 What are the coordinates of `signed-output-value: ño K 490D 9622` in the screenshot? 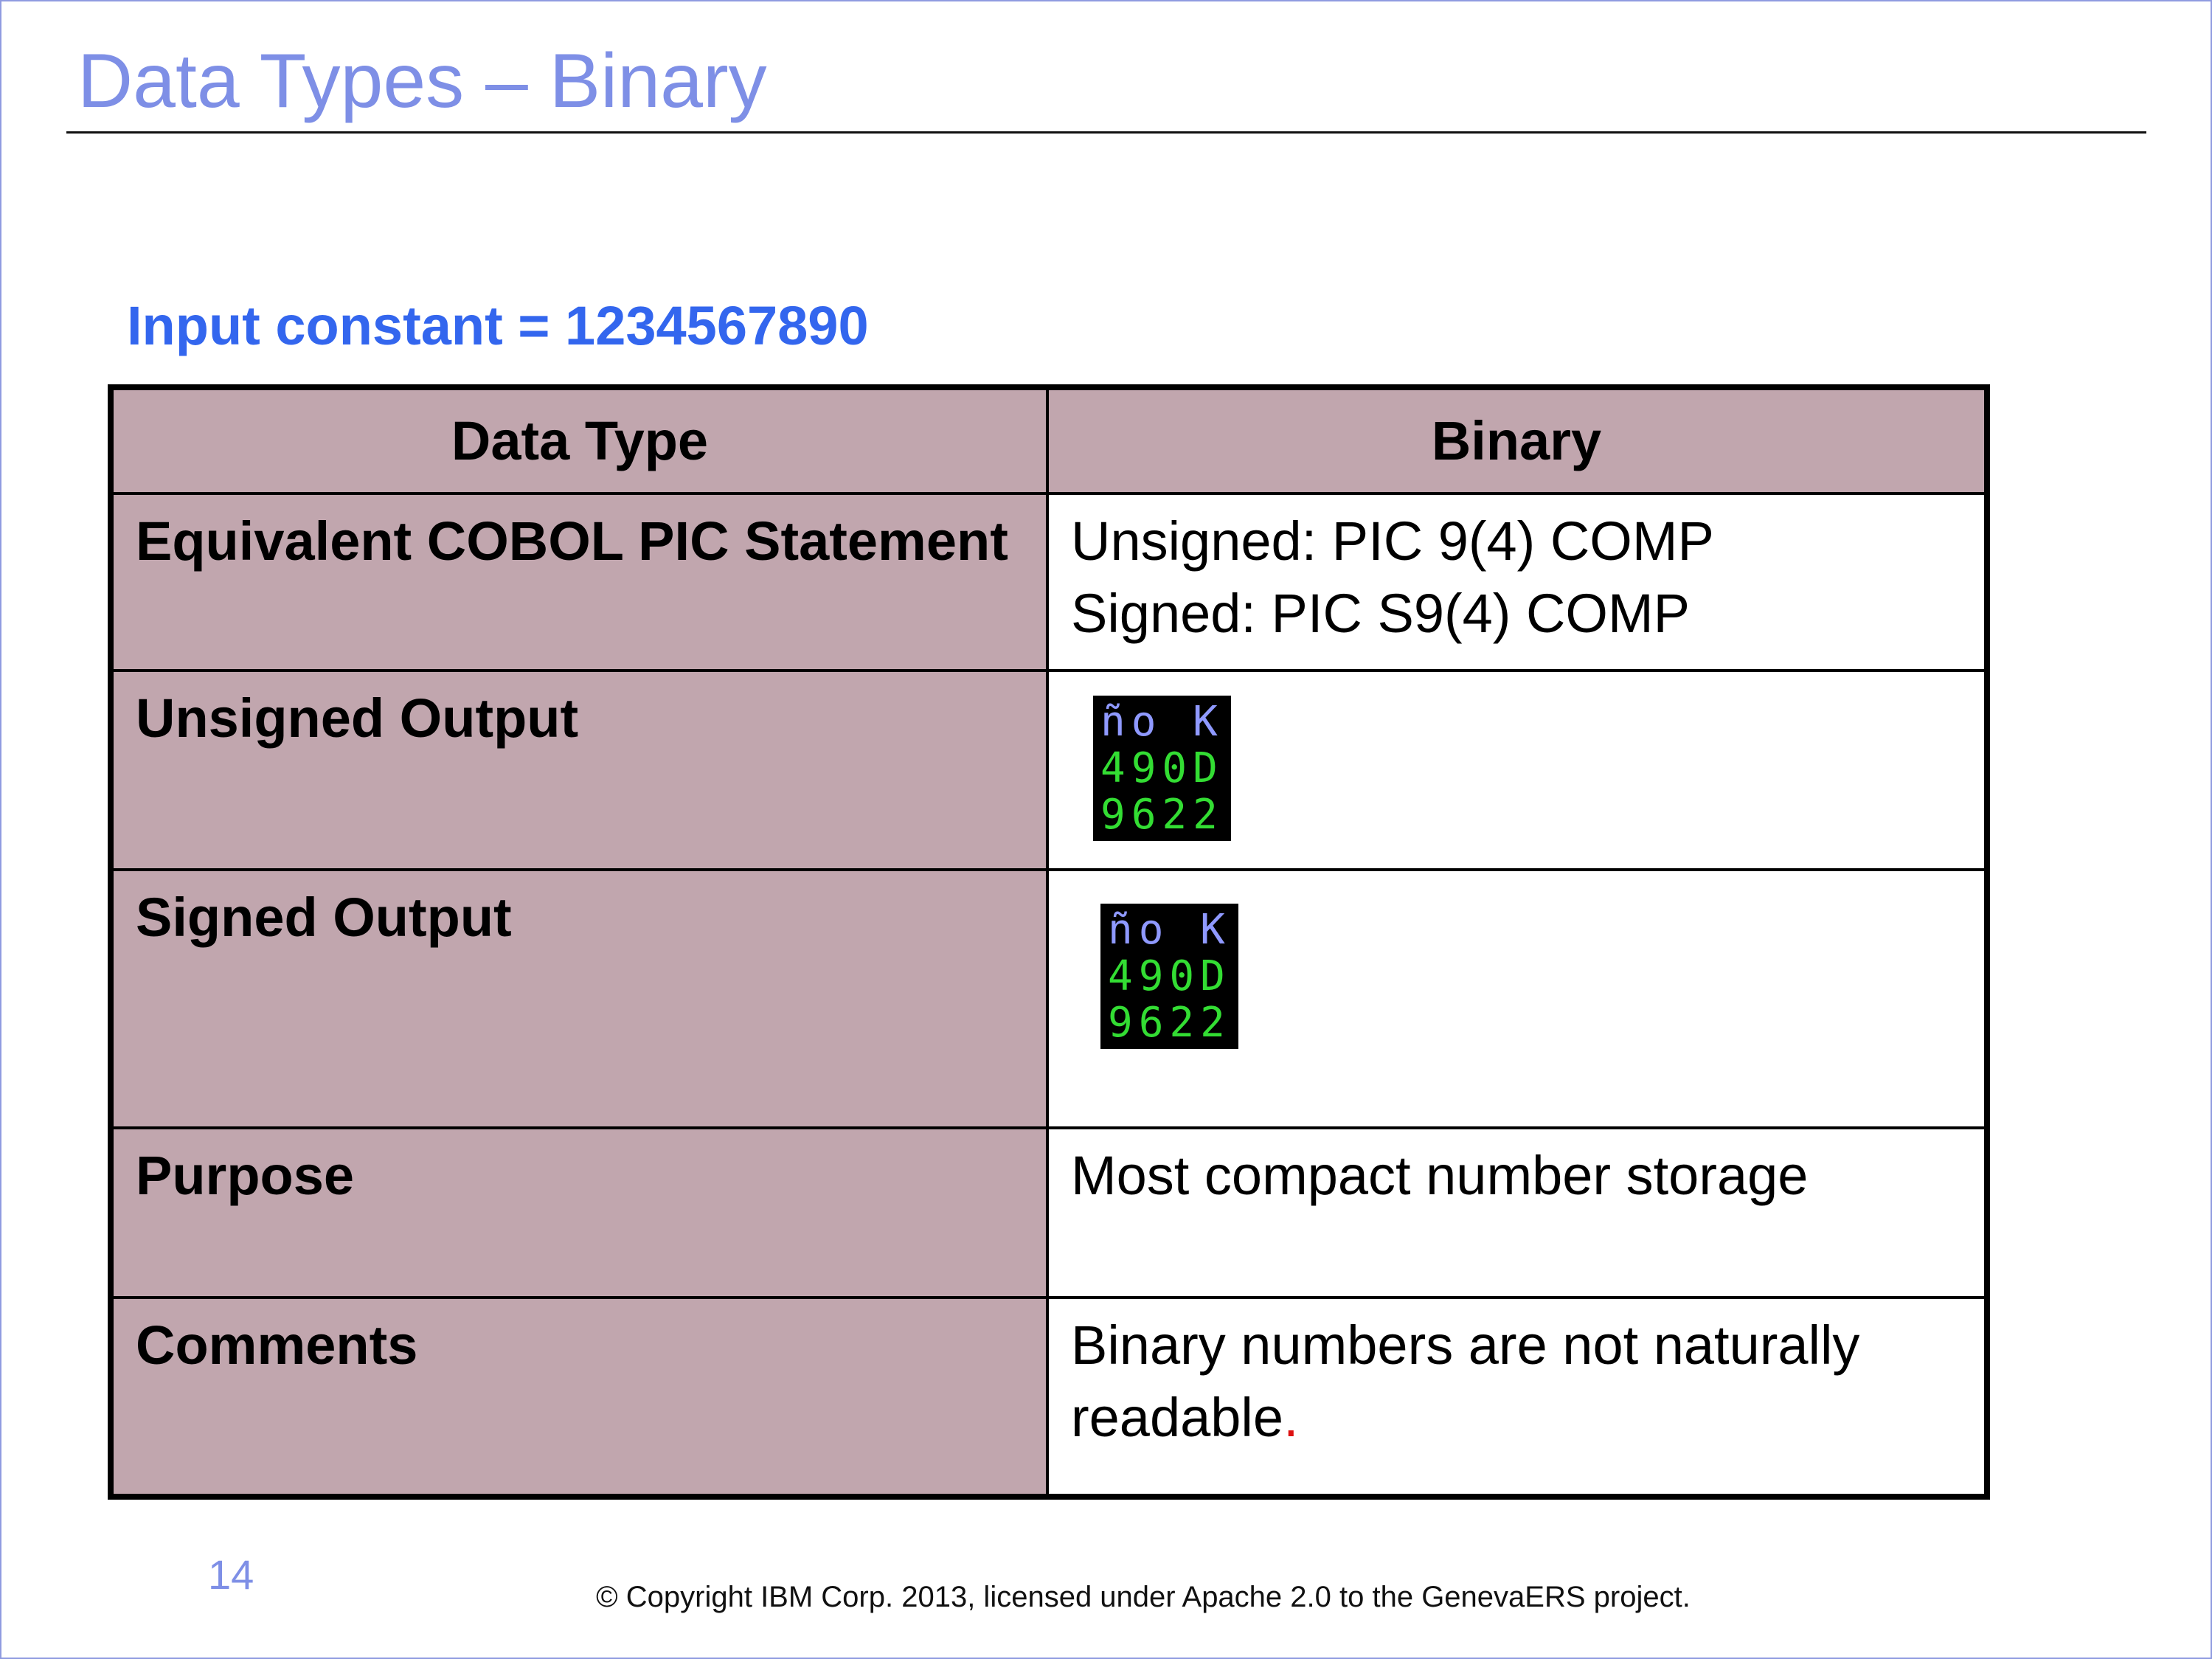 It's located at (1517, 998).